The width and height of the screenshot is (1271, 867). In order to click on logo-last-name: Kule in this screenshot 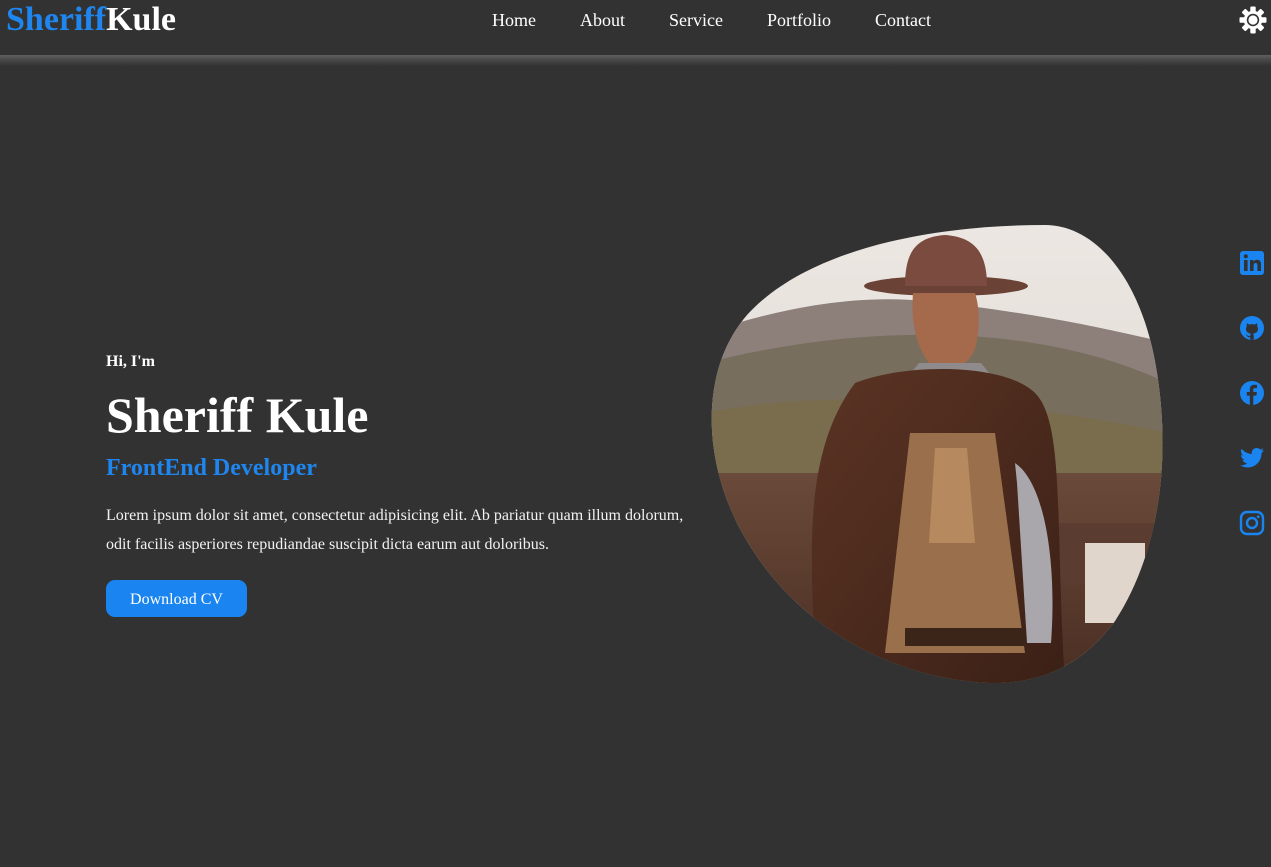, I will do `click(141, 19)`.